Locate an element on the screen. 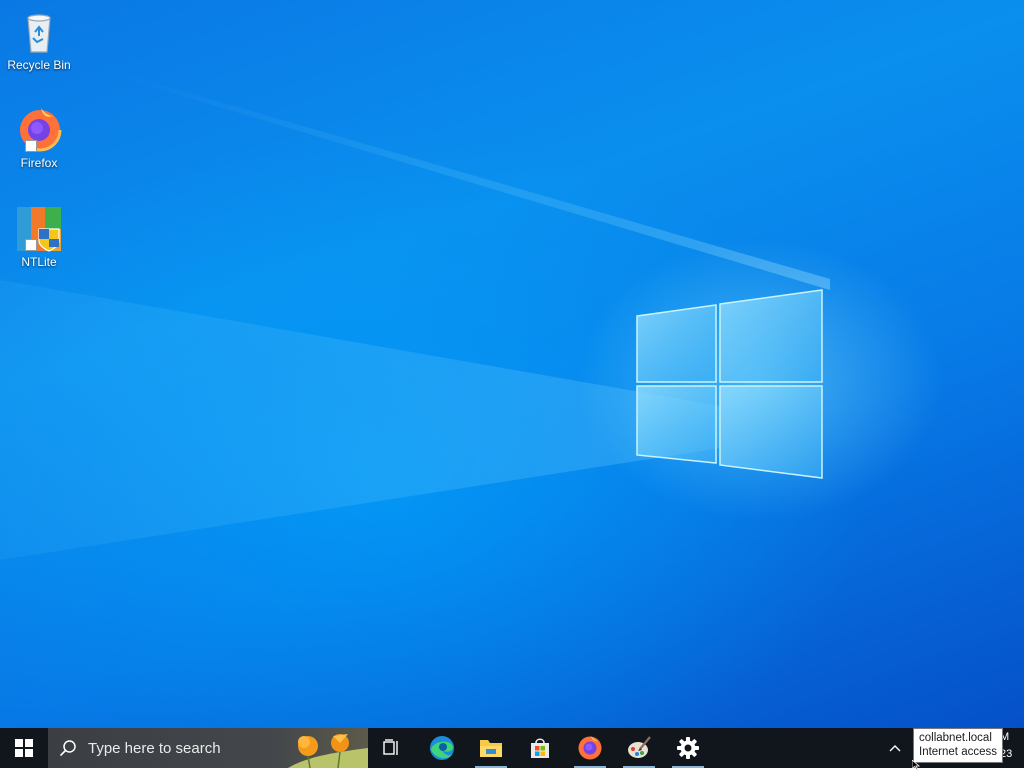 This screenshot has height=770, width=1024. tooltip-line: collabnet.local is located at coordinates (955, 738).